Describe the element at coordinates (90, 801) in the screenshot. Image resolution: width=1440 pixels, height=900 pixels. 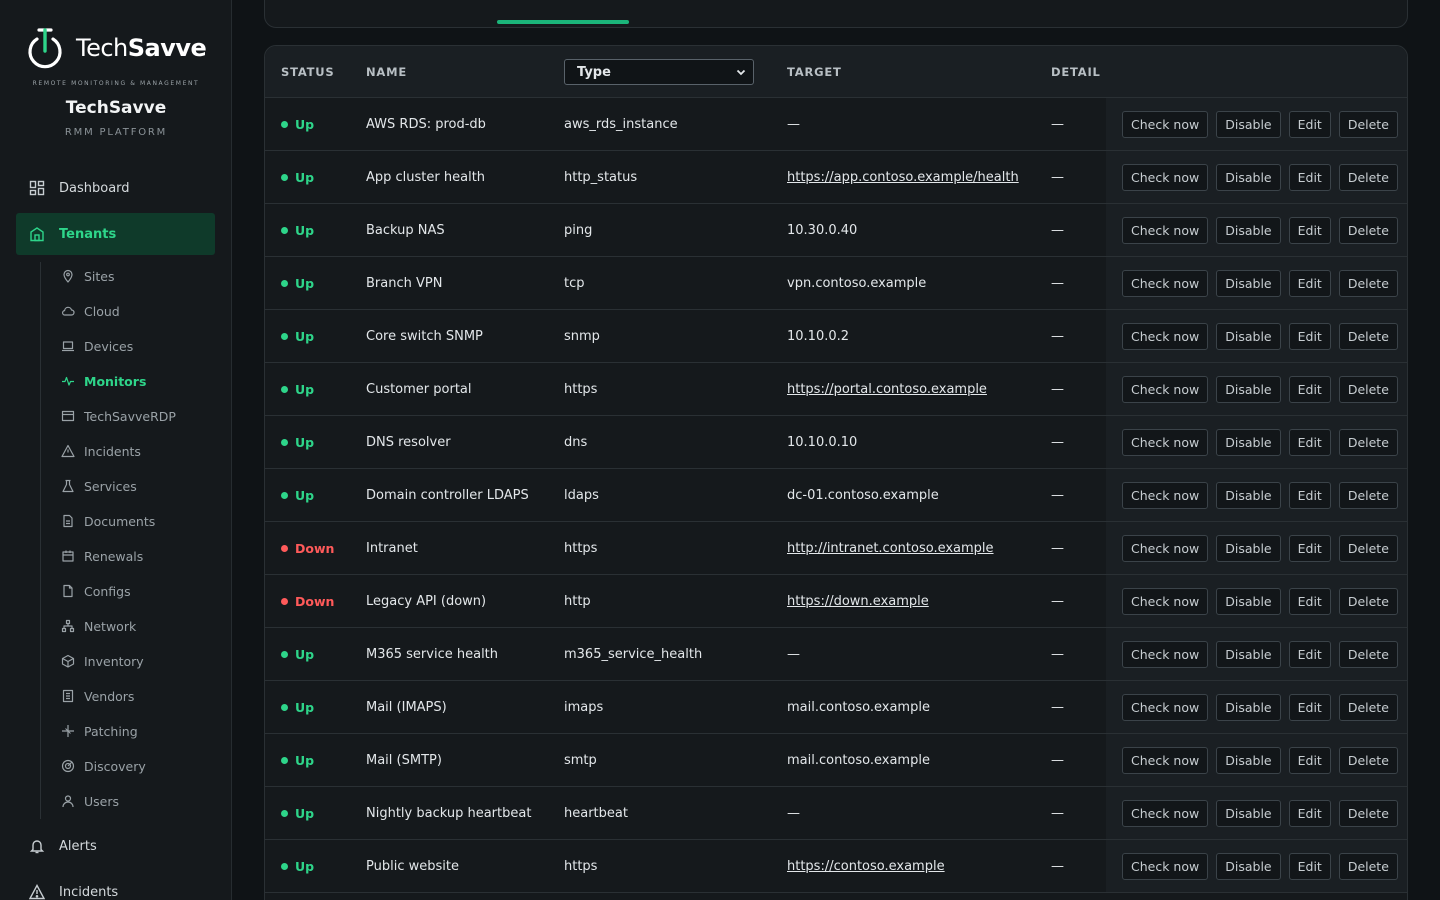
I see `subnav-item-users: Users` at that location.